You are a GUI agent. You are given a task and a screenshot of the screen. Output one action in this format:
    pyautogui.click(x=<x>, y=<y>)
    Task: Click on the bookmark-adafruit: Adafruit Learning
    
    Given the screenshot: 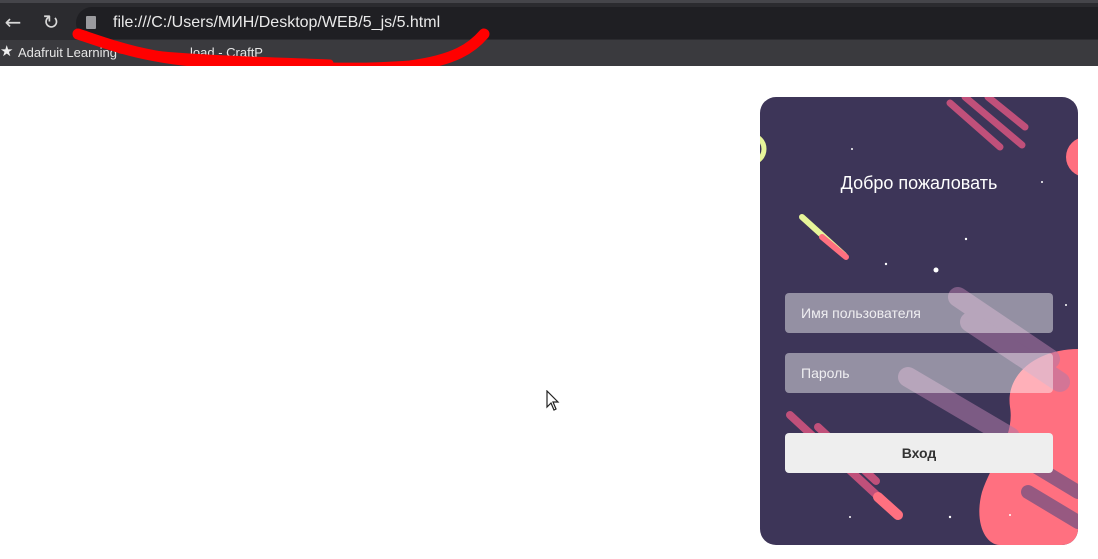 What is the action you would take?
    pyautogui.click(x=67, y=52)
    